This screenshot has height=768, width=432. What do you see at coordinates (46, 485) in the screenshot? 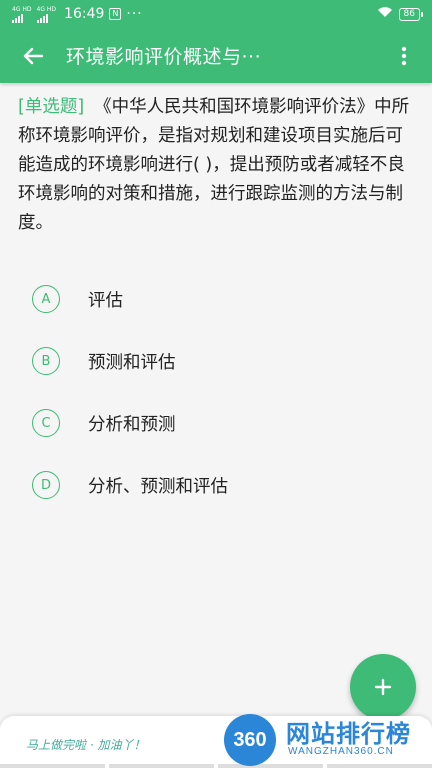
I see `option-letter: D` at bounding box center [46, 485].